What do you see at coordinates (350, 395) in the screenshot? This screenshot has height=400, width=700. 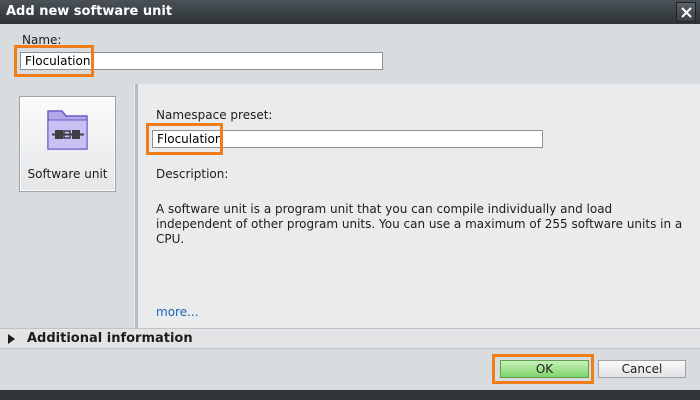 I see `window-bottom-edge` at bounding box center [350, 395].